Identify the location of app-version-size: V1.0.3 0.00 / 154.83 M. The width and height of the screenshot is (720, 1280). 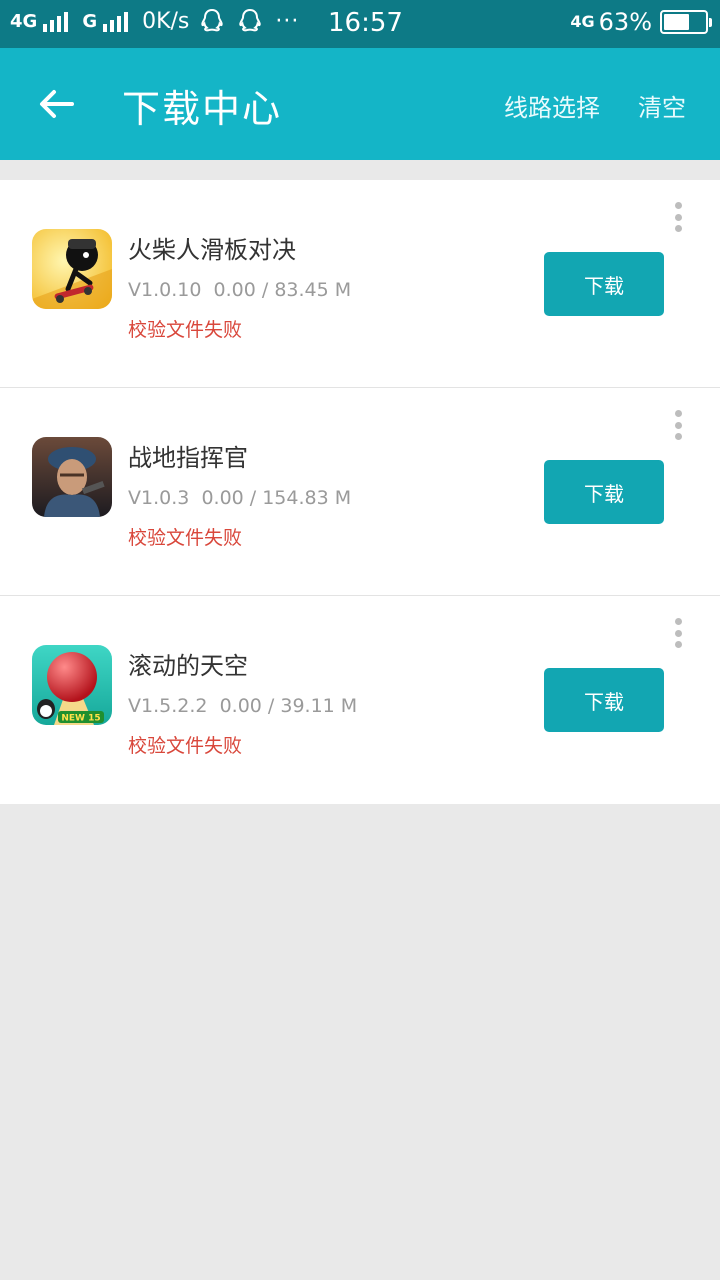
(239, 498).